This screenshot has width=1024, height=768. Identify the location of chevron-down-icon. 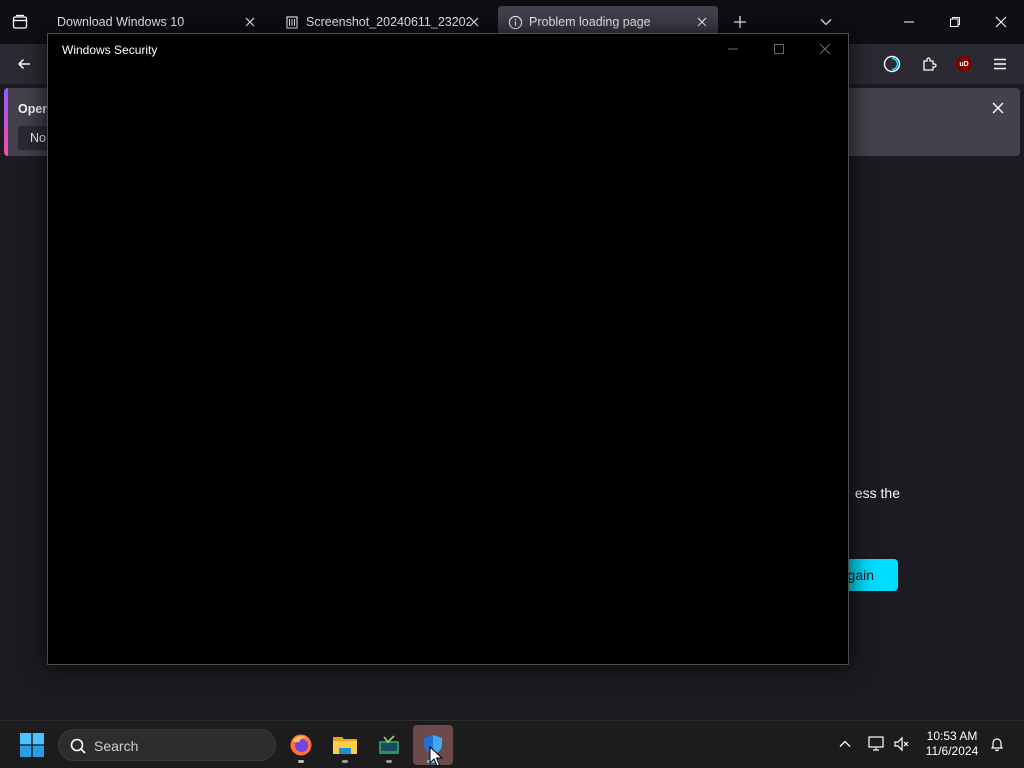
(826, 22).